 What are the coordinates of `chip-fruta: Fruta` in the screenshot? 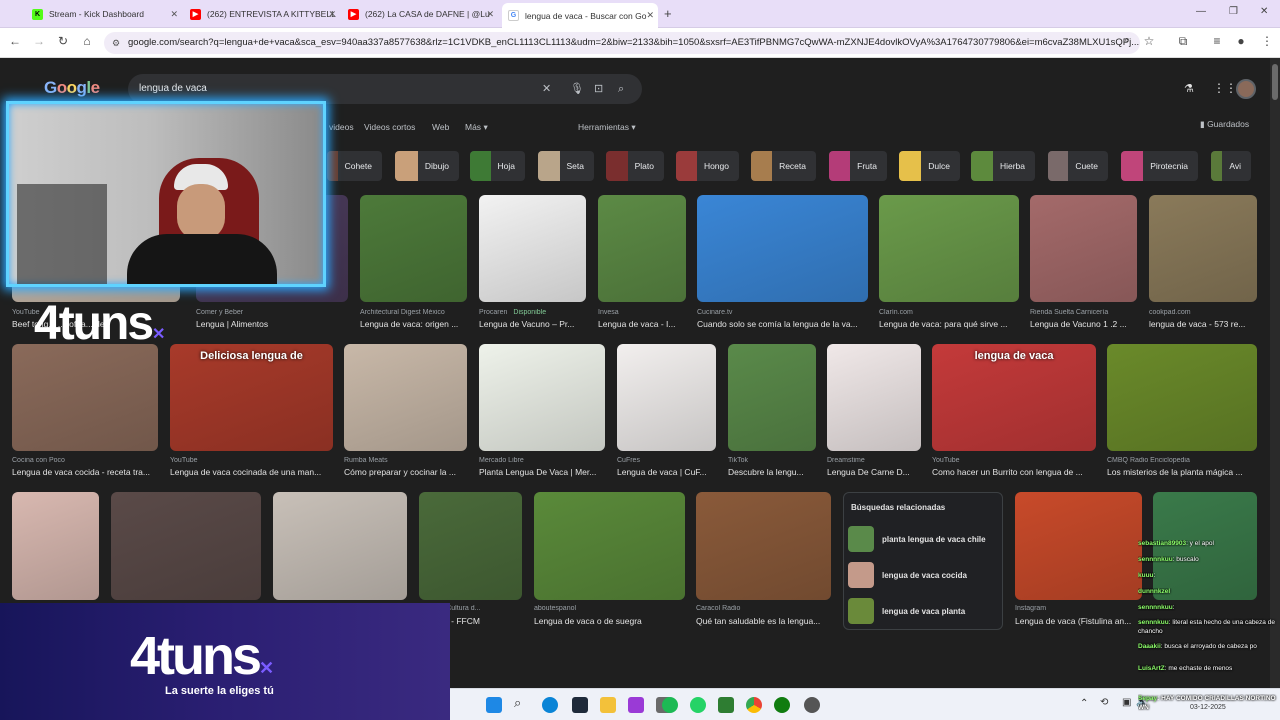 It's located at (858, 166).